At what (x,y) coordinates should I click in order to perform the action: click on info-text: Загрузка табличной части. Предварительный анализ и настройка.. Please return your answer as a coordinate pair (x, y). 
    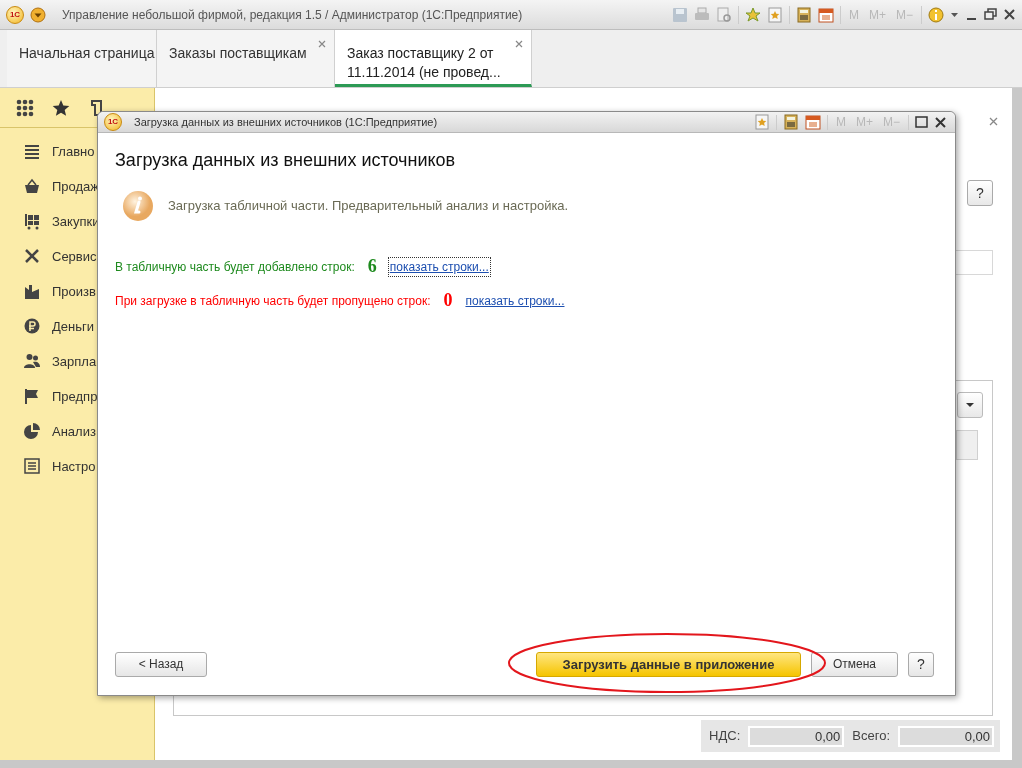
    Looking at the image, I should click on (368, 206).